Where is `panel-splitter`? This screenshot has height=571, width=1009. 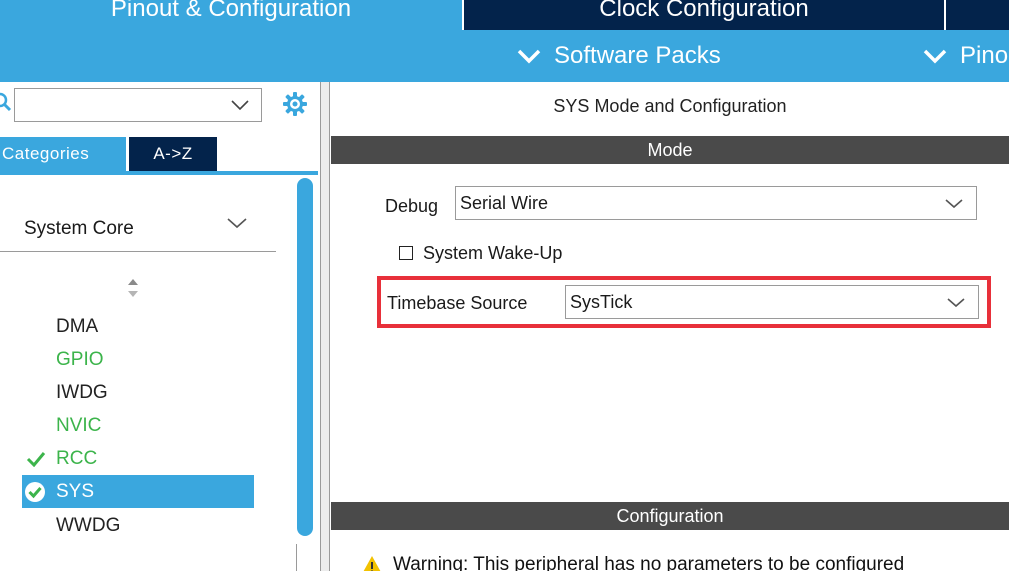 panel-splitter is located at coordinates (325, 326).